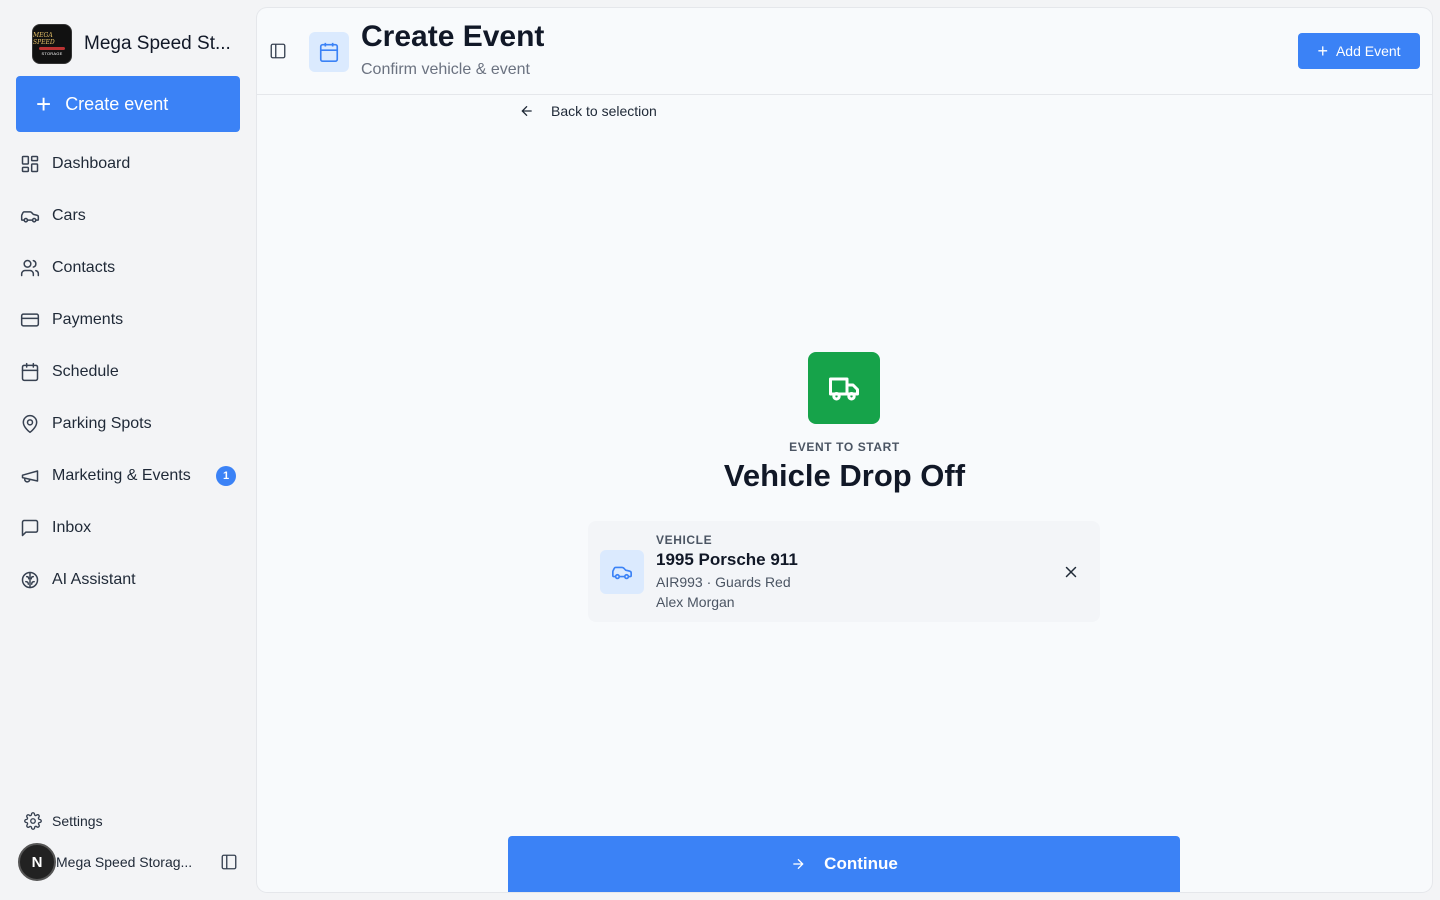 The height and width of the screenshot is (900, 1440). I want to click on page-title: Create Event, so click(453, 36).